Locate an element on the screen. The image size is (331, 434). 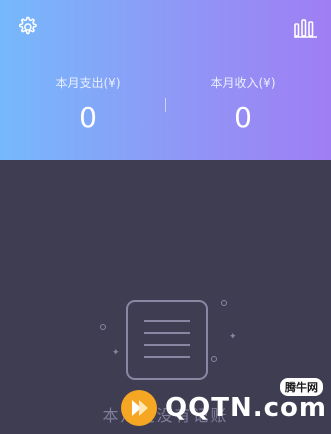
income-value: 0 is located at coordinates (243, 117).